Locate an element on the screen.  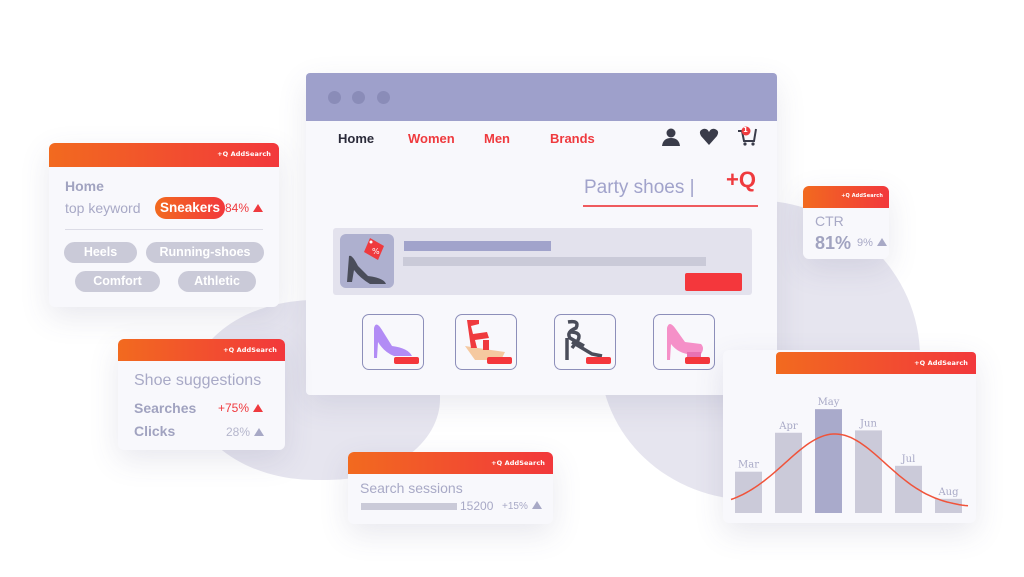
addsearch-search-icon: +Q is located at coordinates (741, 180).